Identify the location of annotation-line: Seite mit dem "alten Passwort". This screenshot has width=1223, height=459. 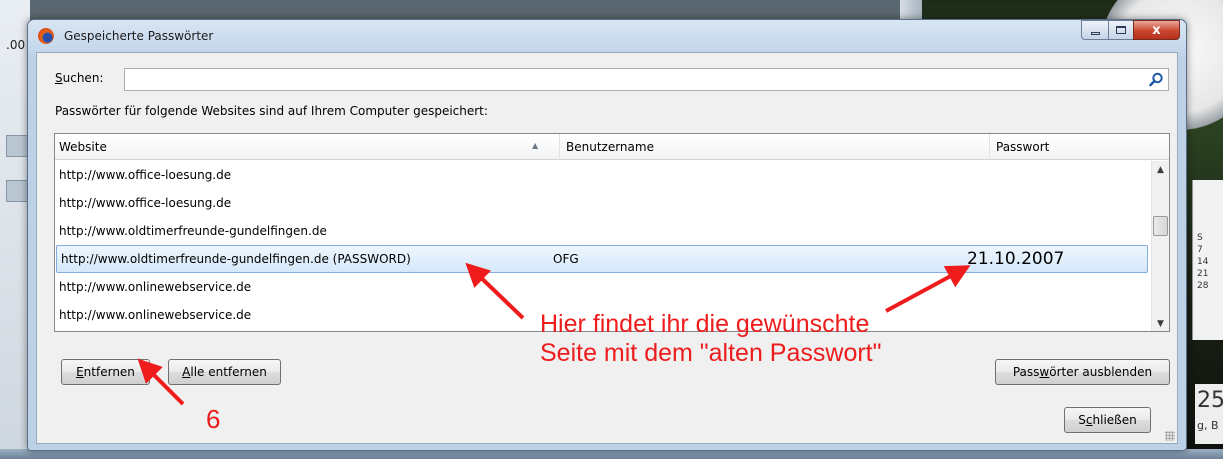
(711, 353).